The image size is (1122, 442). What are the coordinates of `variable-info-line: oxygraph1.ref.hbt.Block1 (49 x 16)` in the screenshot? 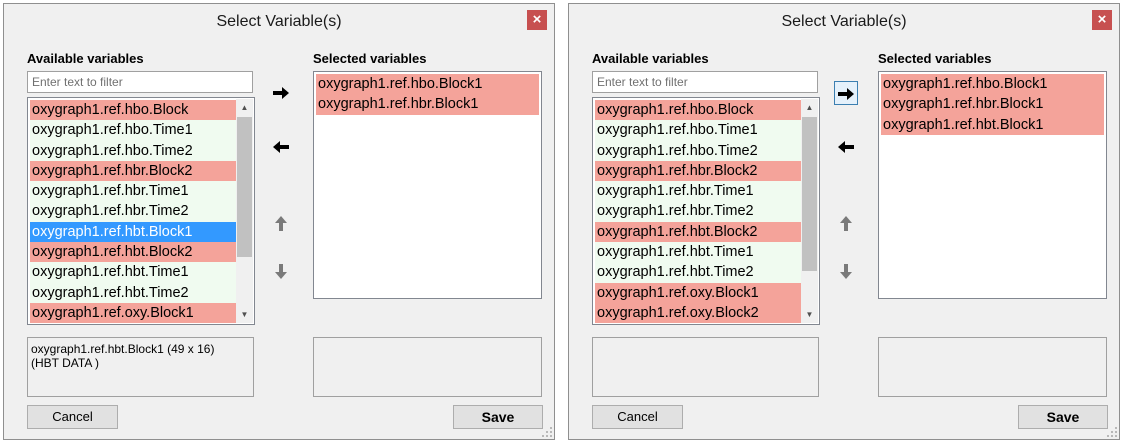 It's located at (123, 349).